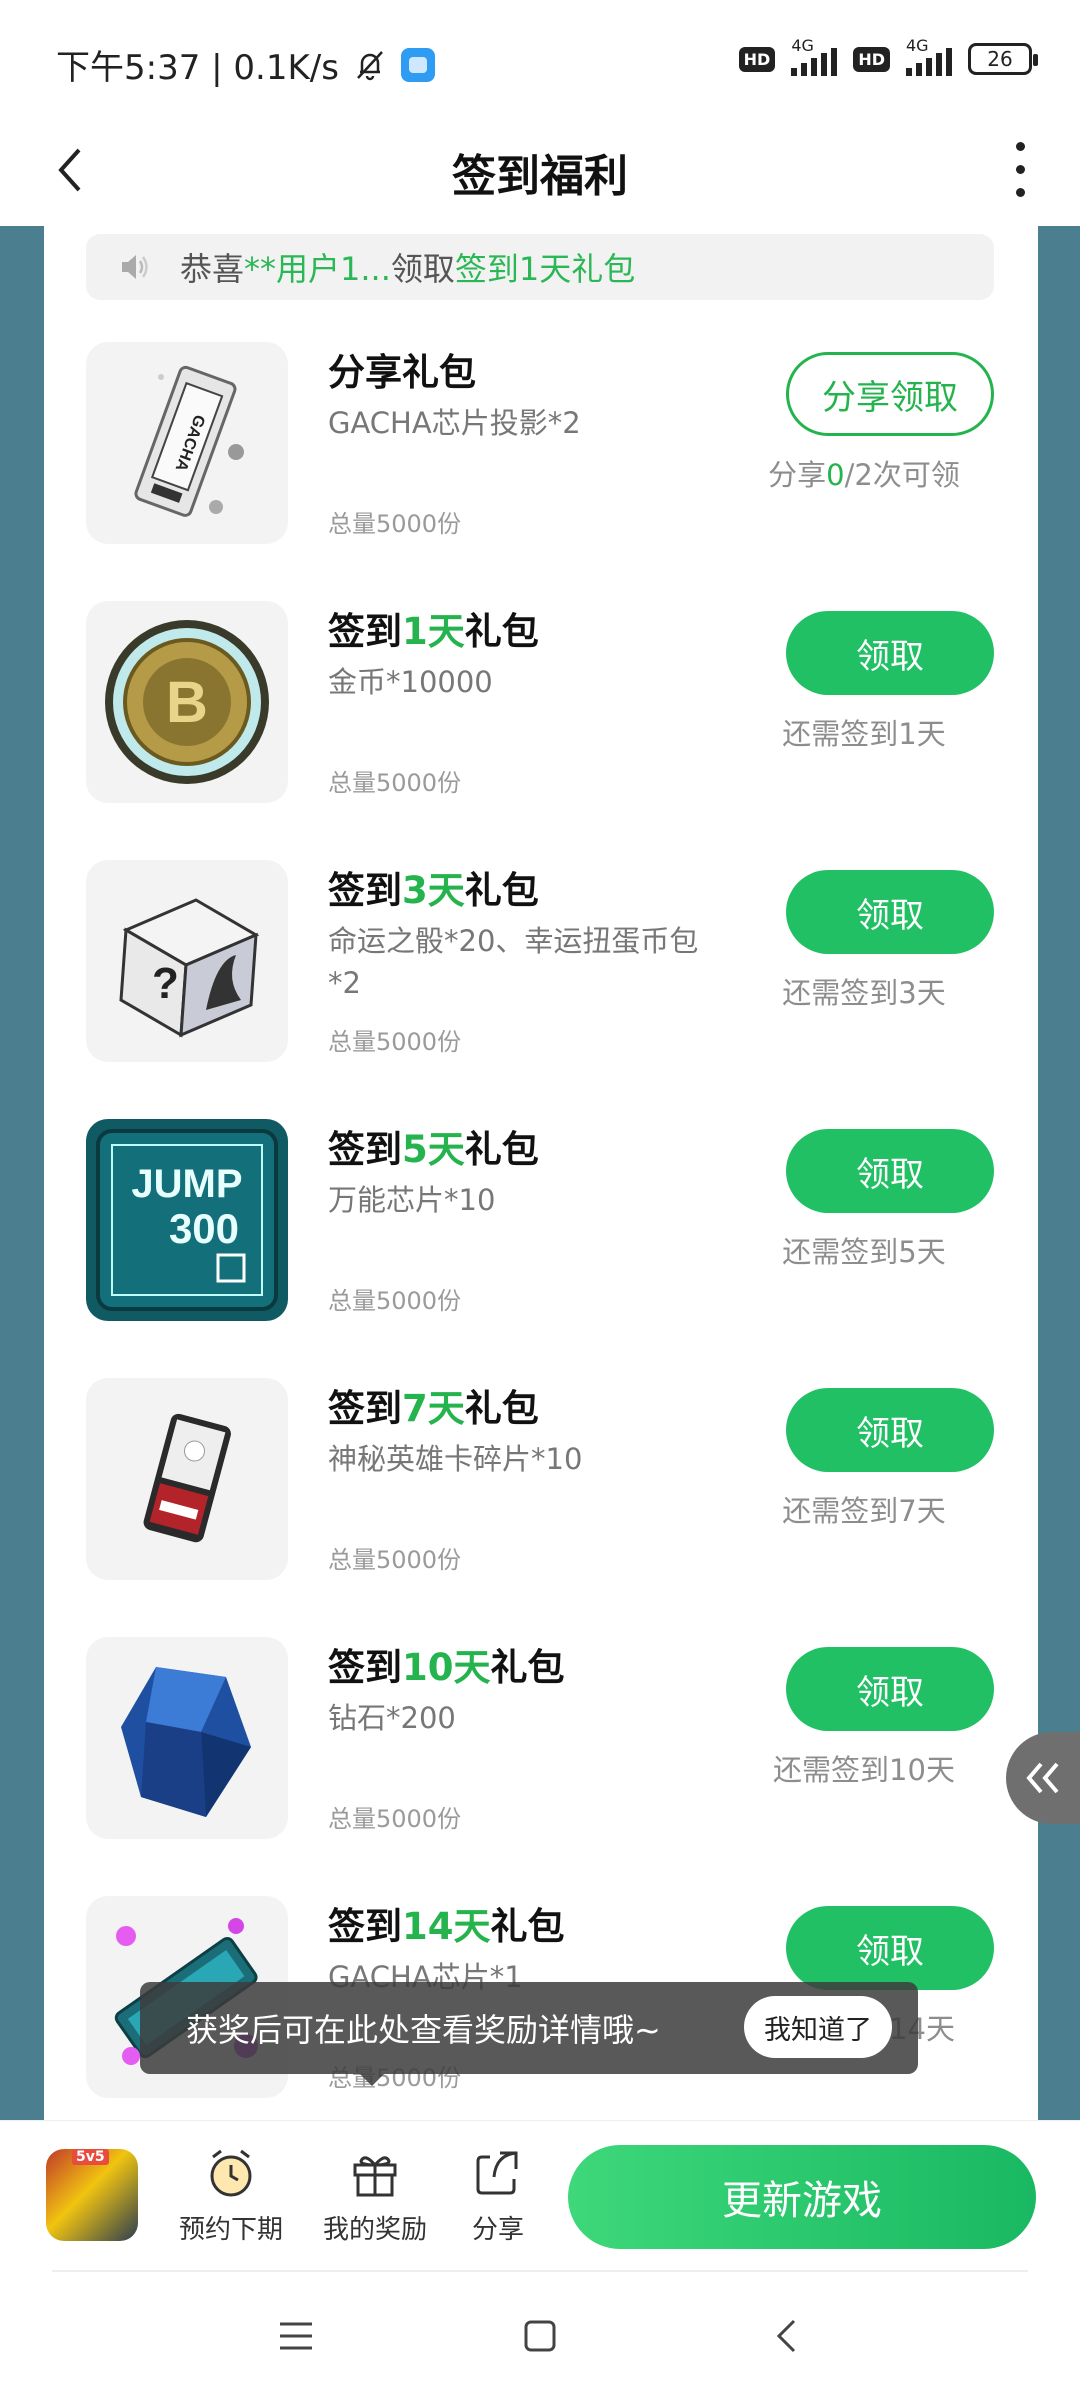  Describe the element at coordinates (392, 1718) in the screenshot. I see `gift-desc: 钻石*200` at that location.